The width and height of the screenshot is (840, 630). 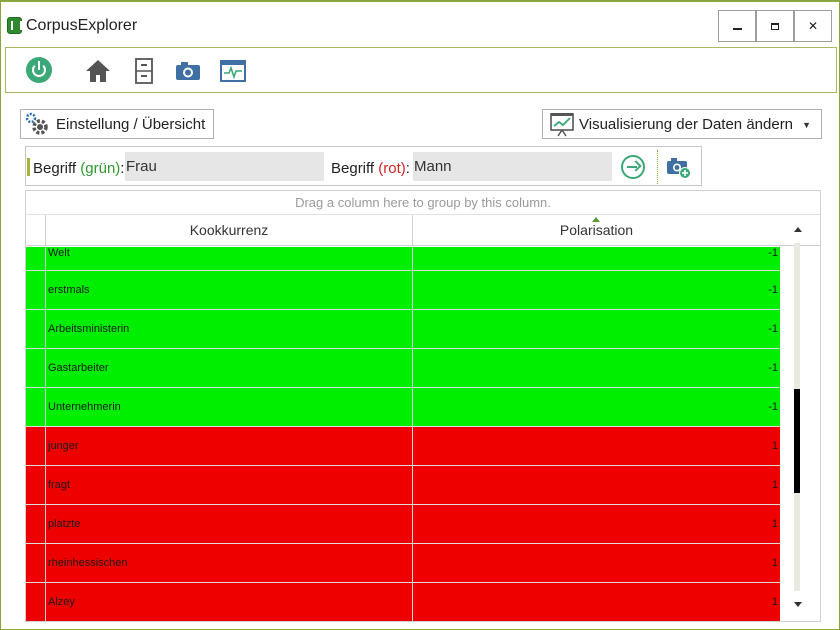 What do you see at coordinates (82, 25) in the screenshot?
I see `window-title: CorpusExplorer` at bounding box center [82, 25].